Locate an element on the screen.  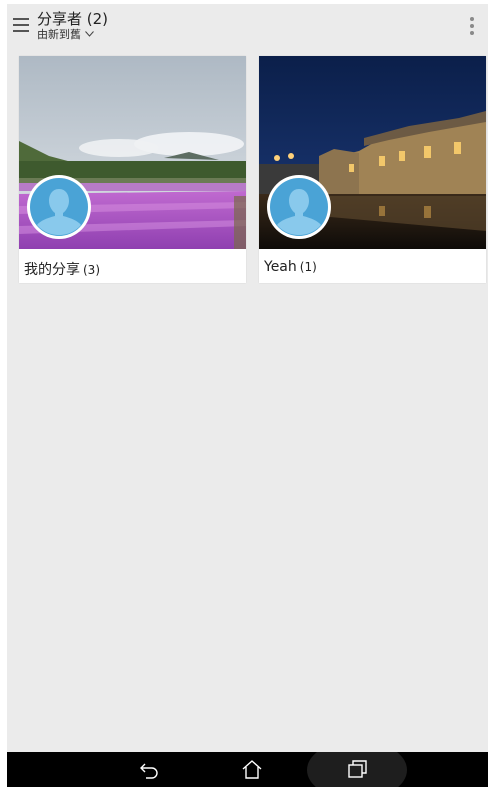
app-bar: 分享者 (2) 由新到舊 is located at coordinates (247, 24).